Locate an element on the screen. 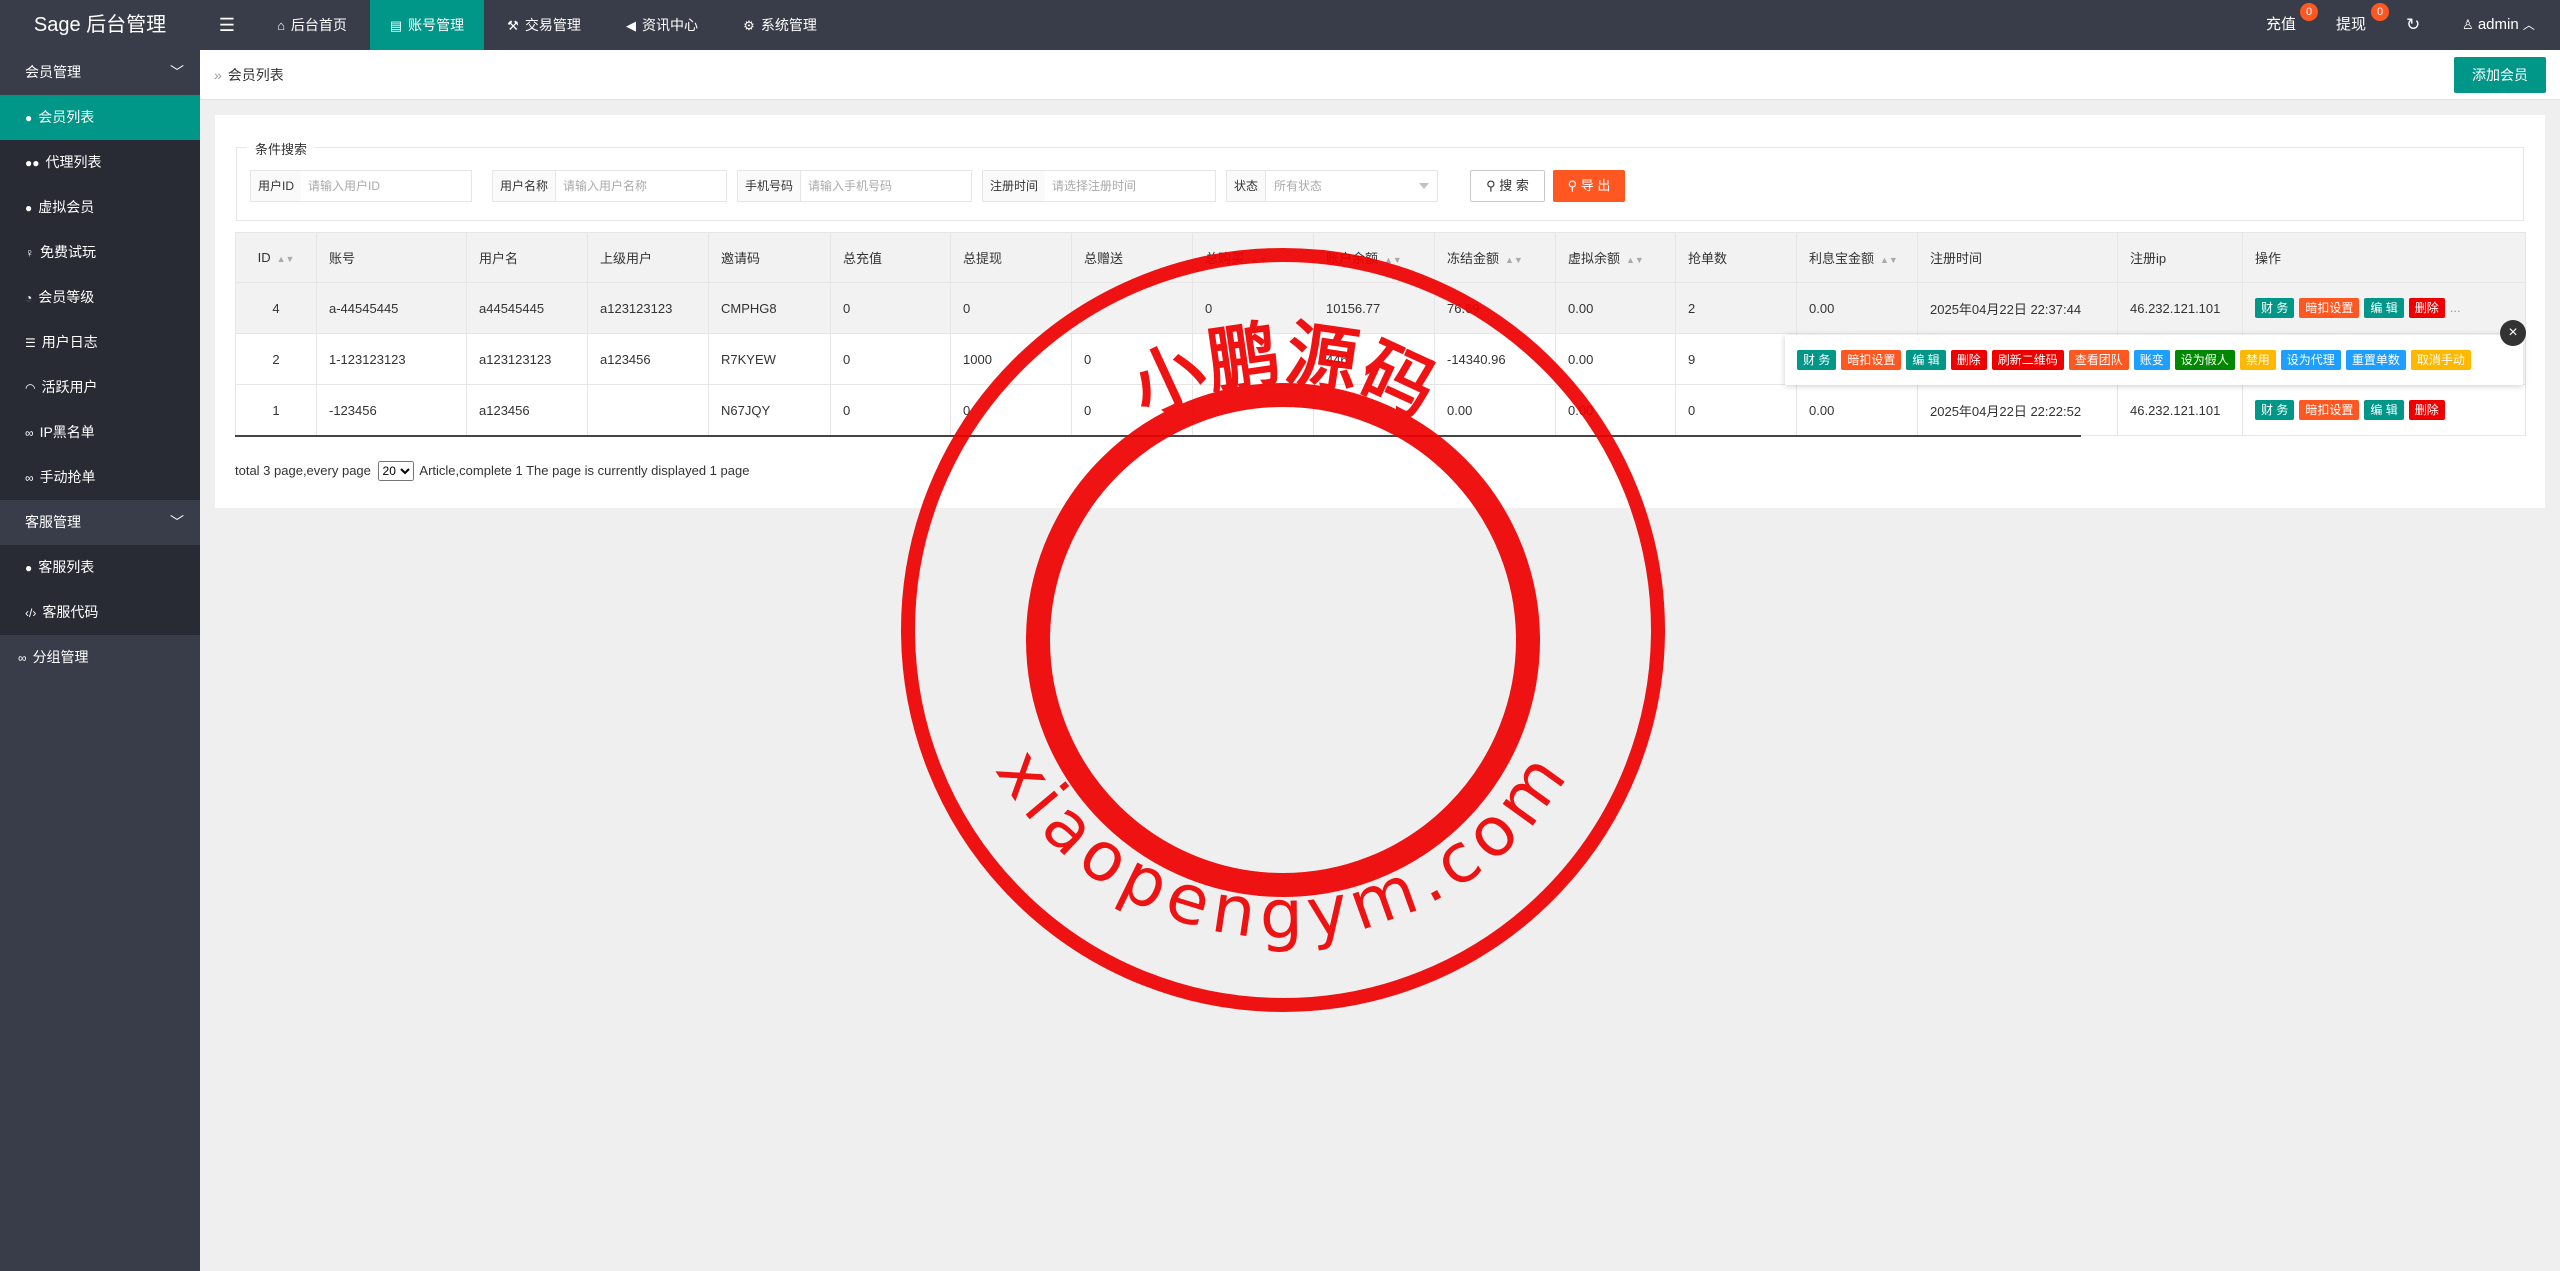 The height and width of the screenshot is (1271, 2560). regtime-filter: 注册时间 is located at coordinates (1099, 186).